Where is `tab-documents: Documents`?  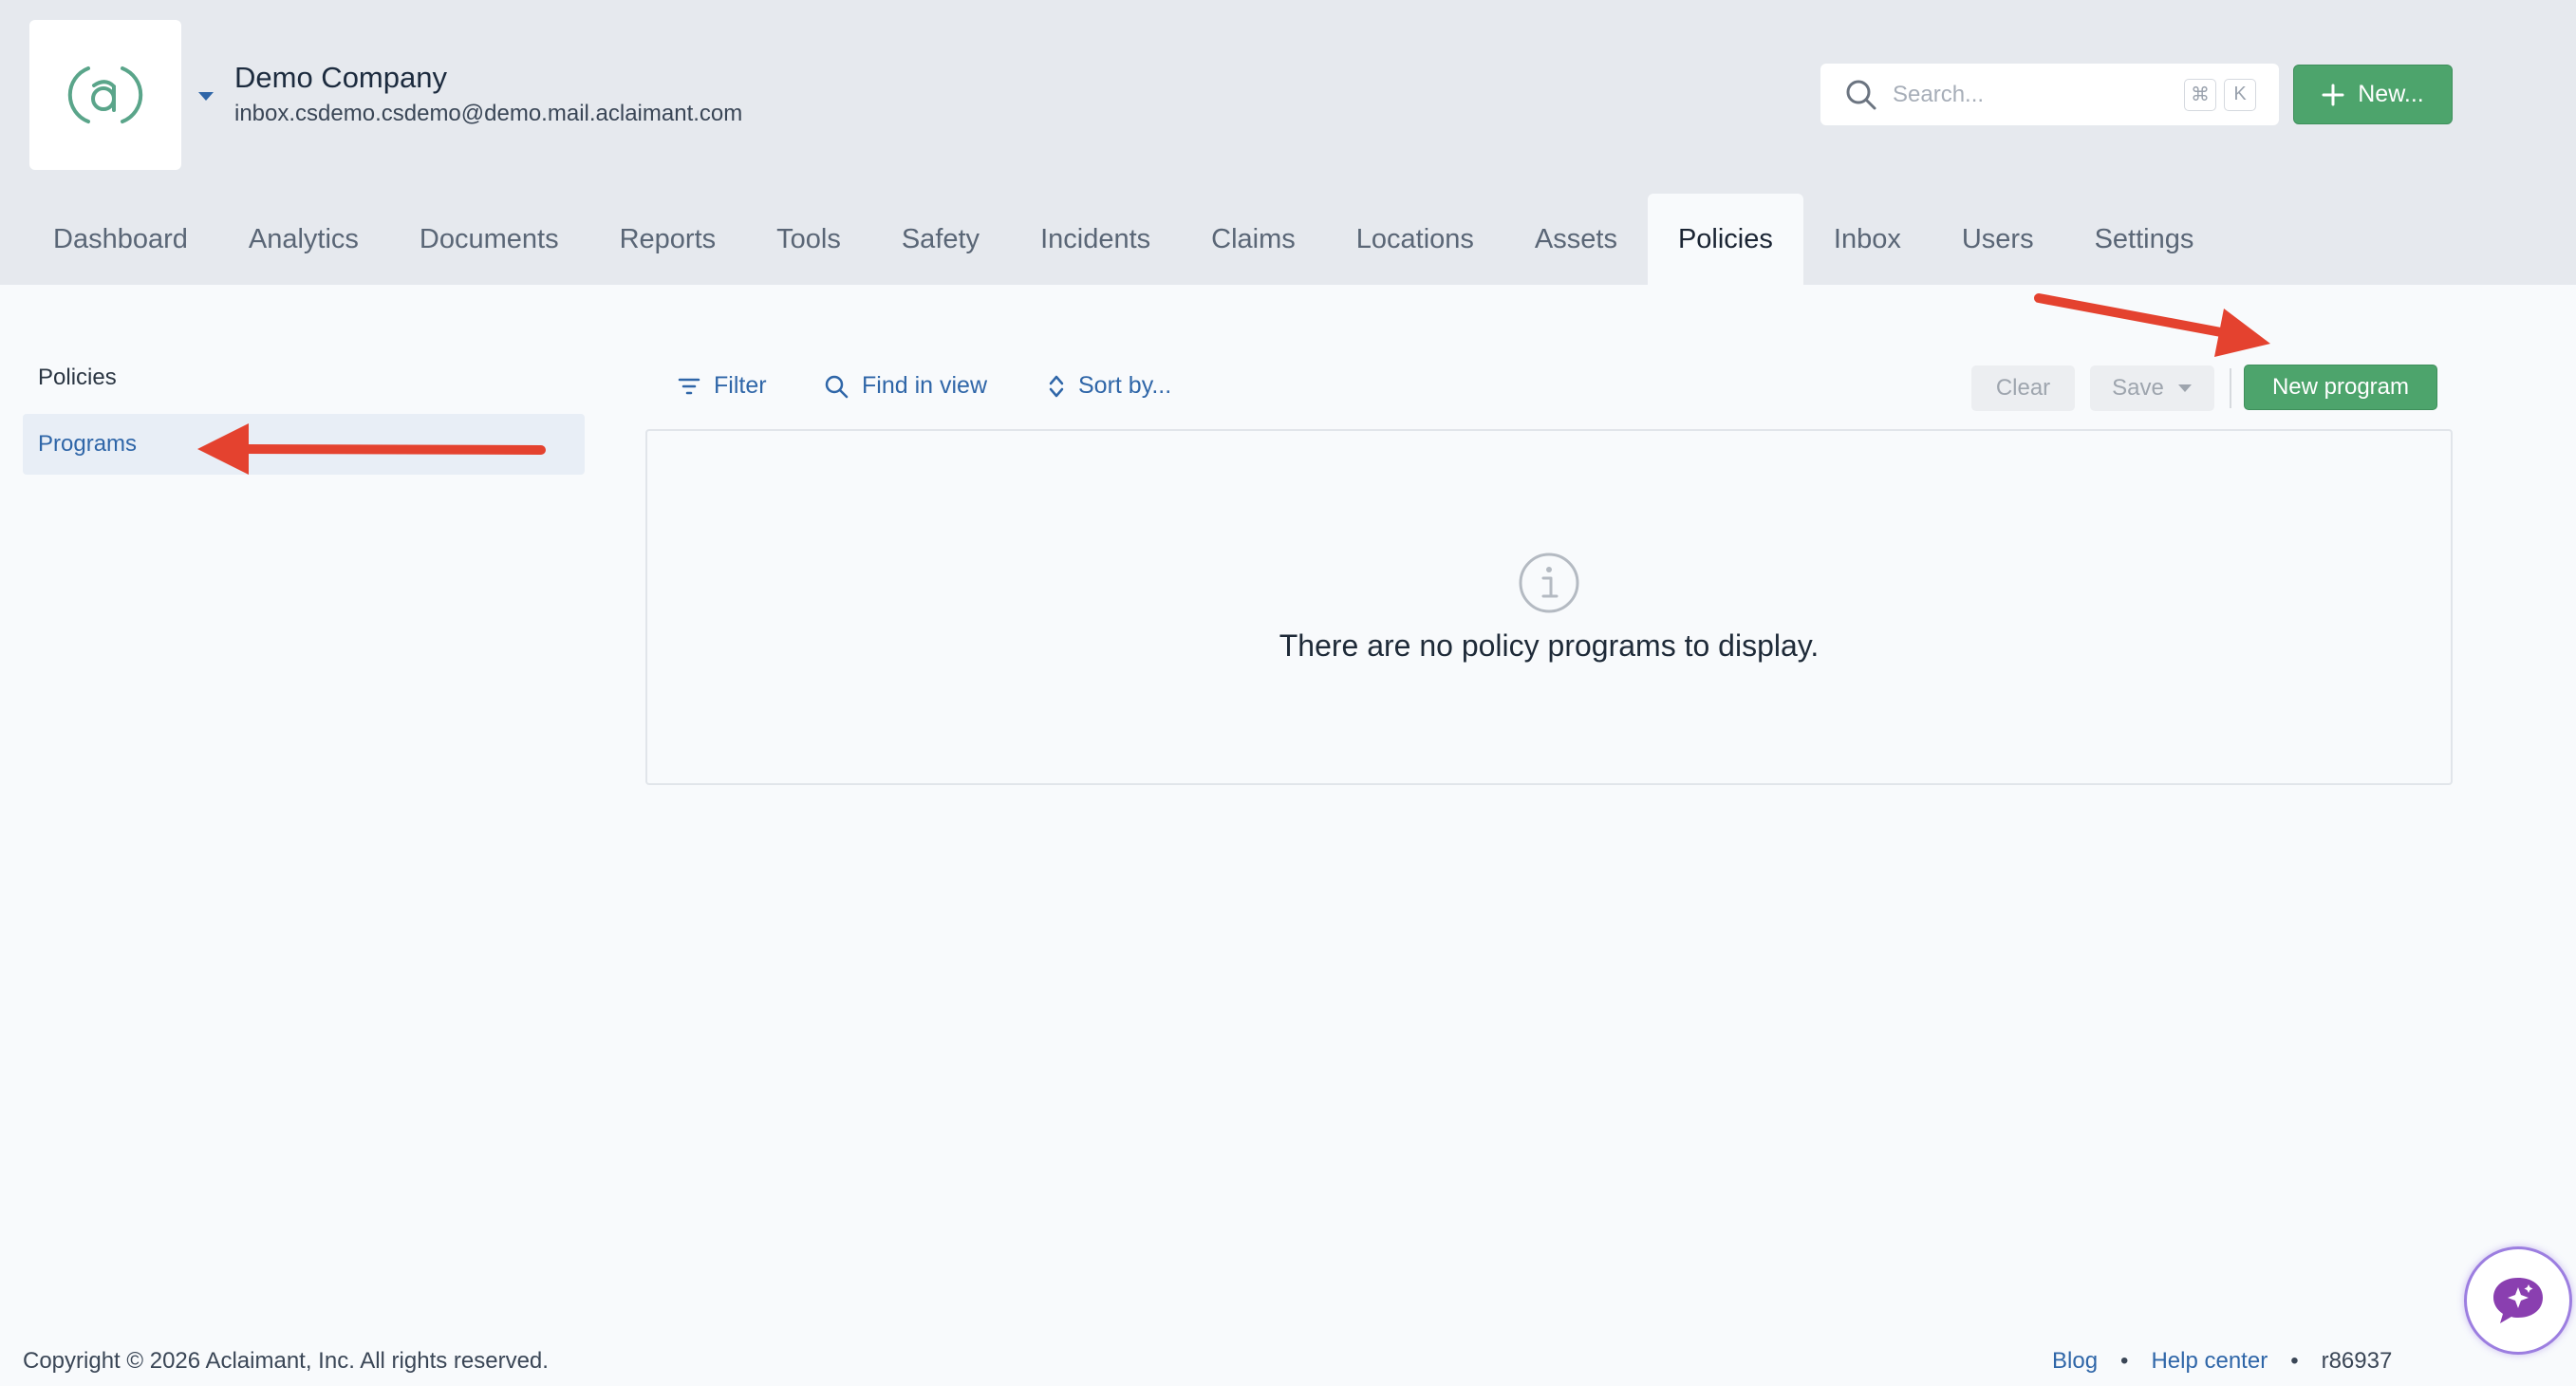
tab-documents: Documents is located at coordinates (489, 239).